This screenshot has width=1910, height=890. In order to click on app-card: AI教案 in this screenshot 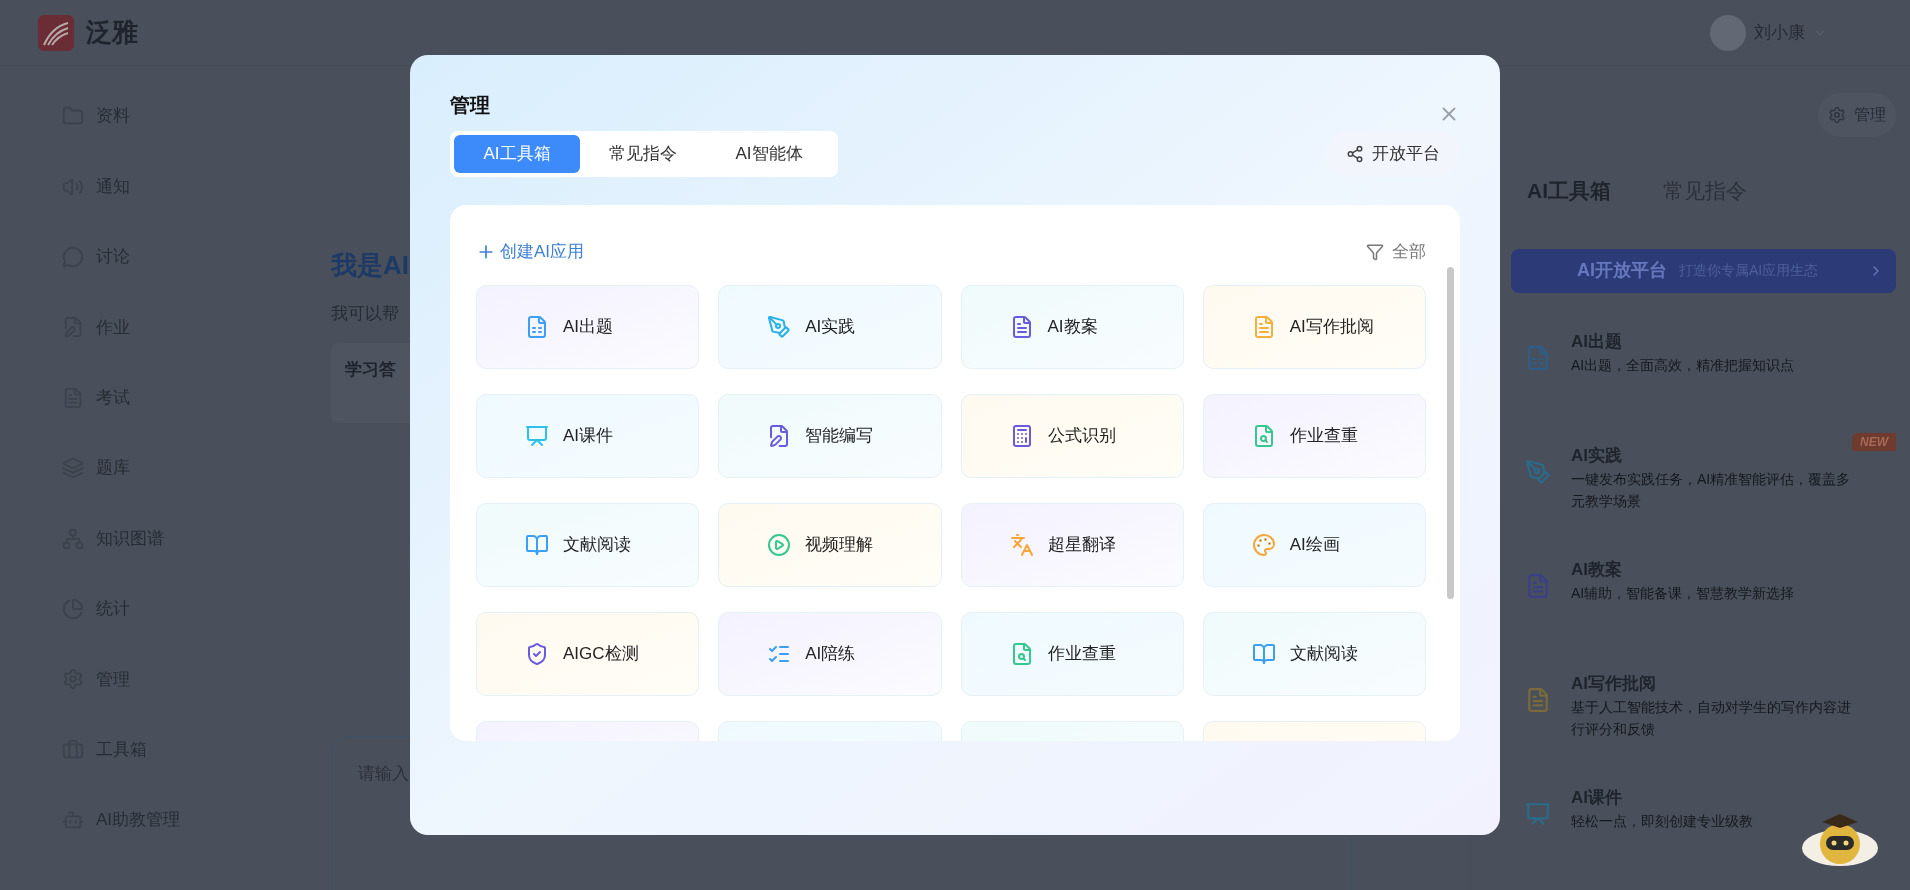, I will do `click(1072, 326)`.